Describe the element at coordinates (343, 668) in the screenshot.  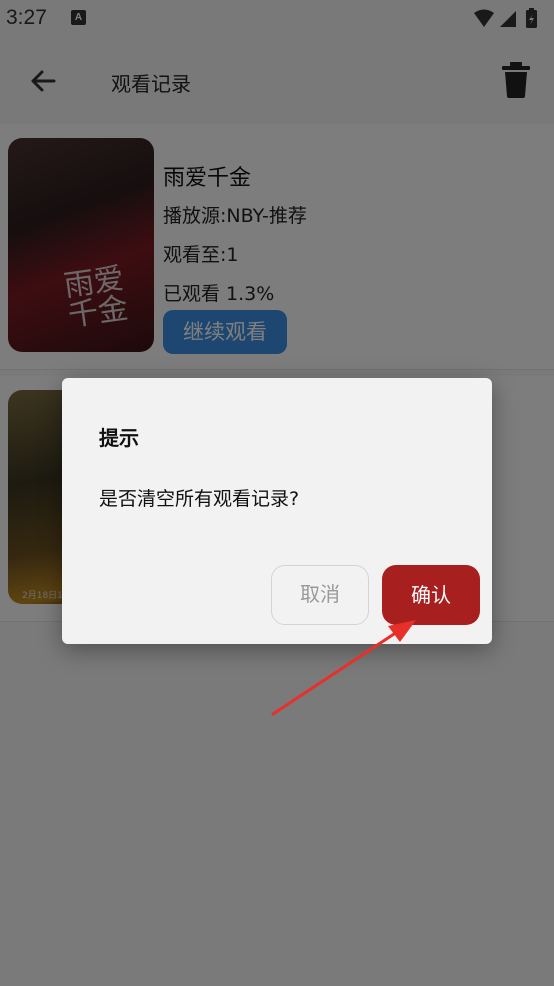
I see `annotation-arrow-icon` at that location.